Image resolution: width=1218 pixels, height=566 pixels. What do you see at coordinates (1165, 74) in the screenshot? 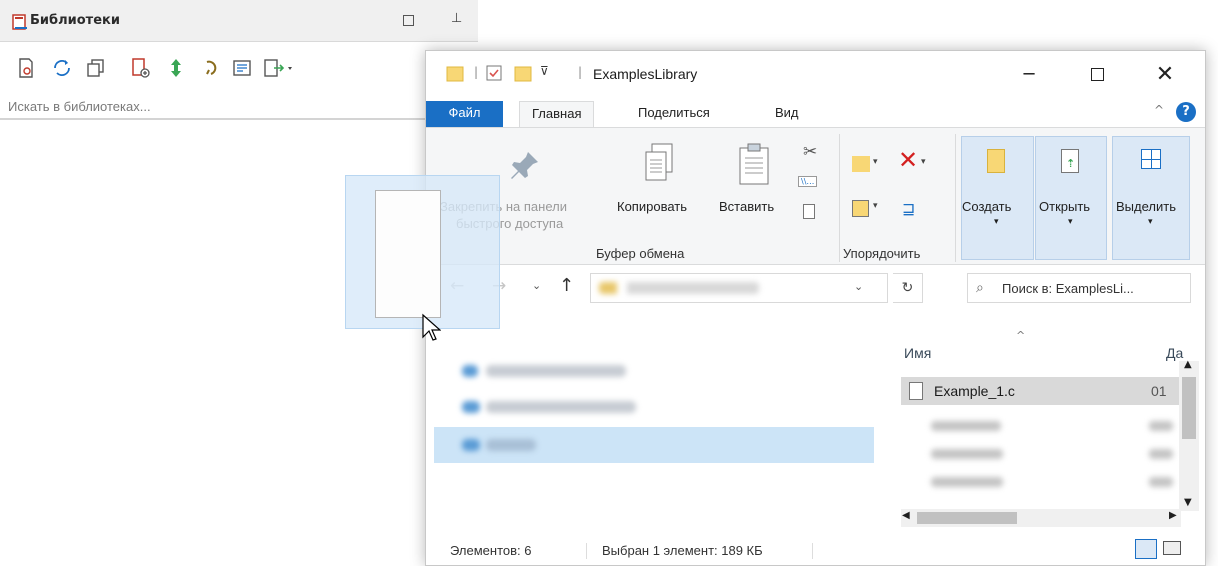
I see `close-button: ✕` at bounding box center [1165, 74].